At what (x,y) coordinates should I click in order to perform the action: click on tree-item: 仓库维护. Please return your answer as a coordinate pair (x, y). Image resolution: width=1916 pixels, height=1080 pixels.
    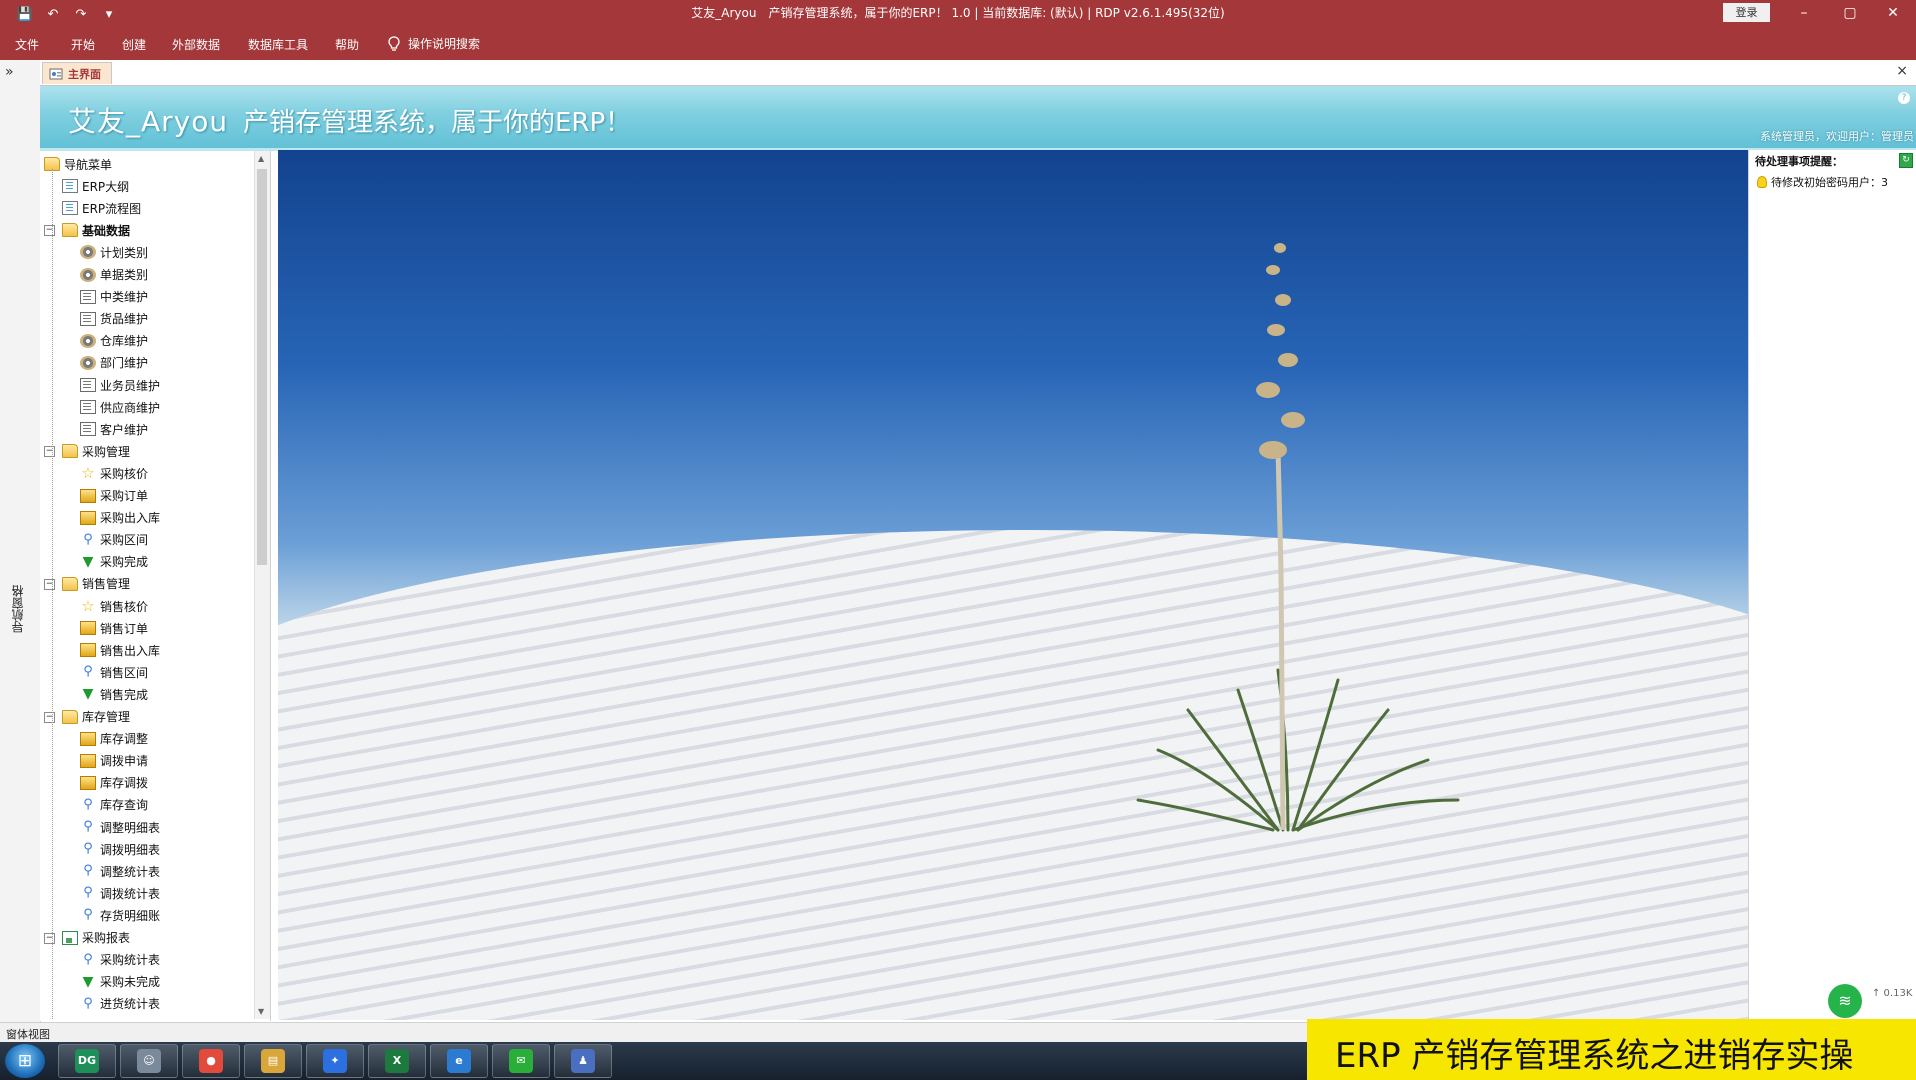
    Looking at the image, I should click on (114, 341).